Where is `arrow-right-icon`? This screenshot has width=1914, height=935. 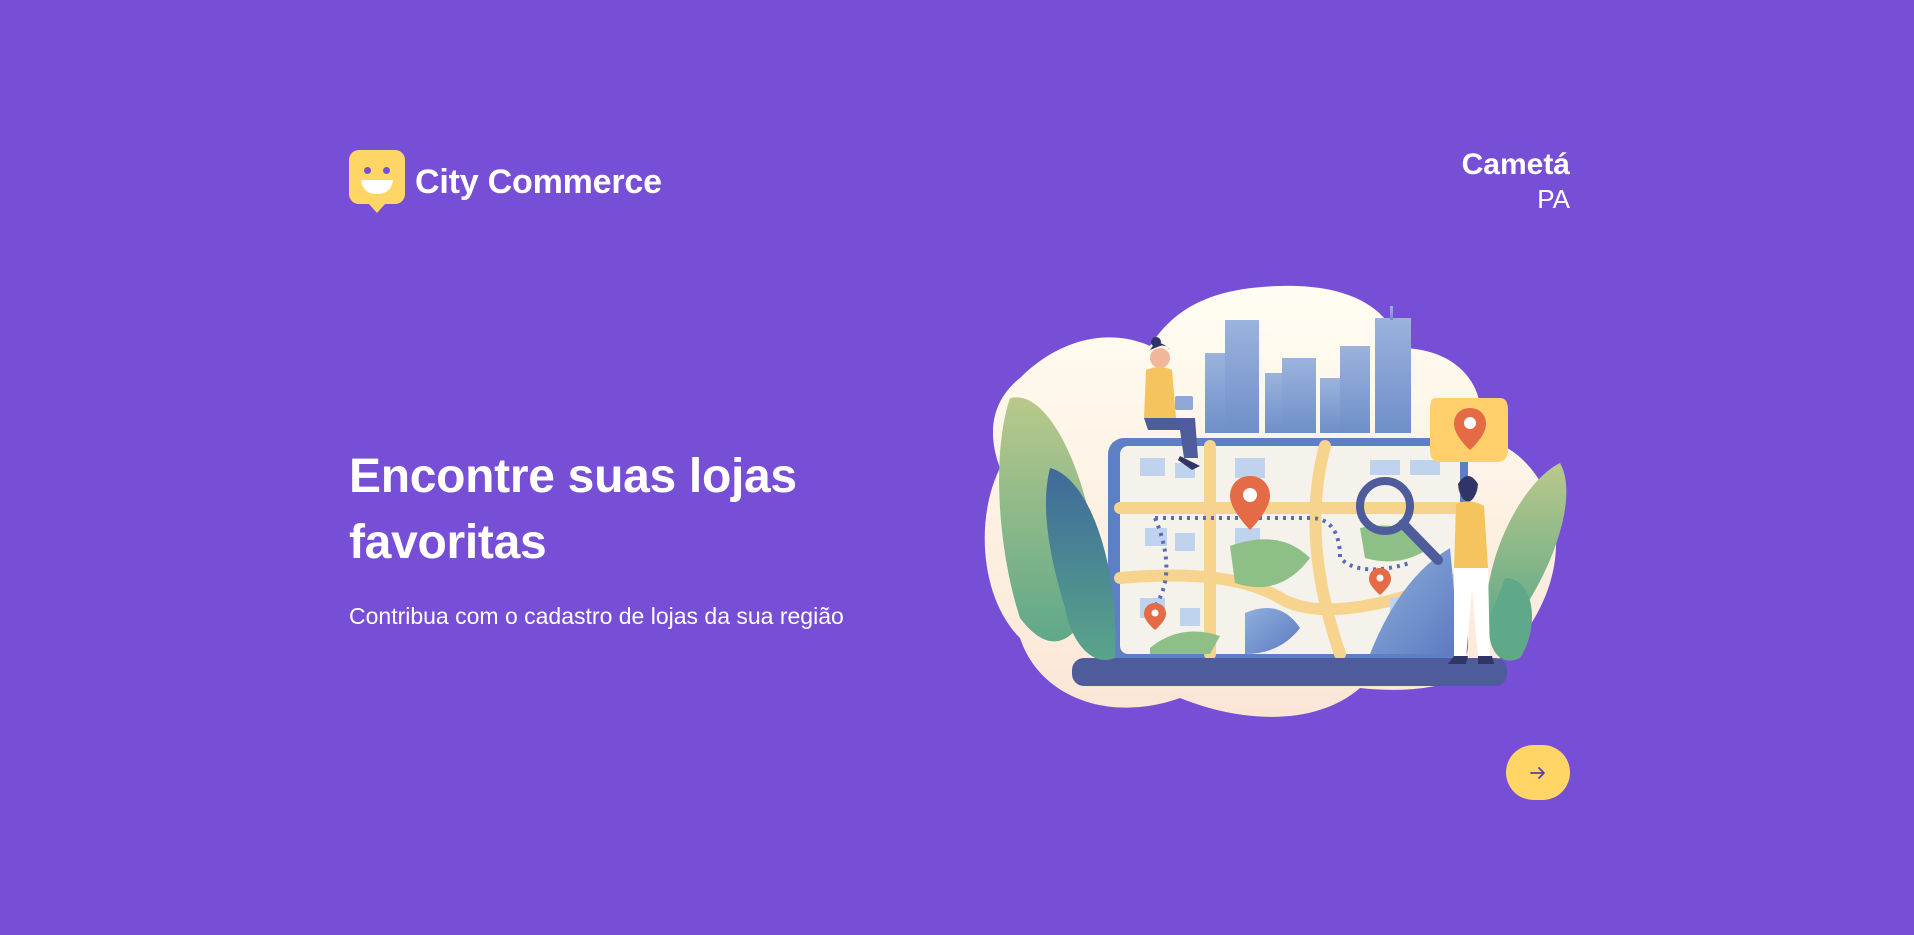 arrow-right-icon is located at coordinates (1537, 772).